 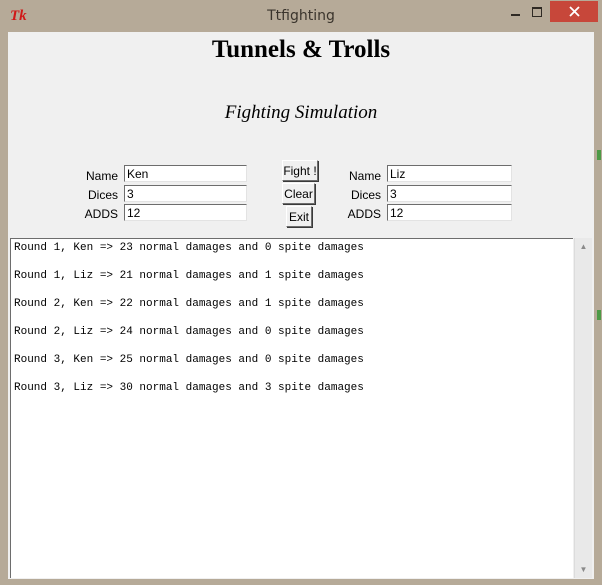 What do you see at coordinates (449, 212) in the screenshot?
I see `right-adds-input` at bounding box center [449, 212].